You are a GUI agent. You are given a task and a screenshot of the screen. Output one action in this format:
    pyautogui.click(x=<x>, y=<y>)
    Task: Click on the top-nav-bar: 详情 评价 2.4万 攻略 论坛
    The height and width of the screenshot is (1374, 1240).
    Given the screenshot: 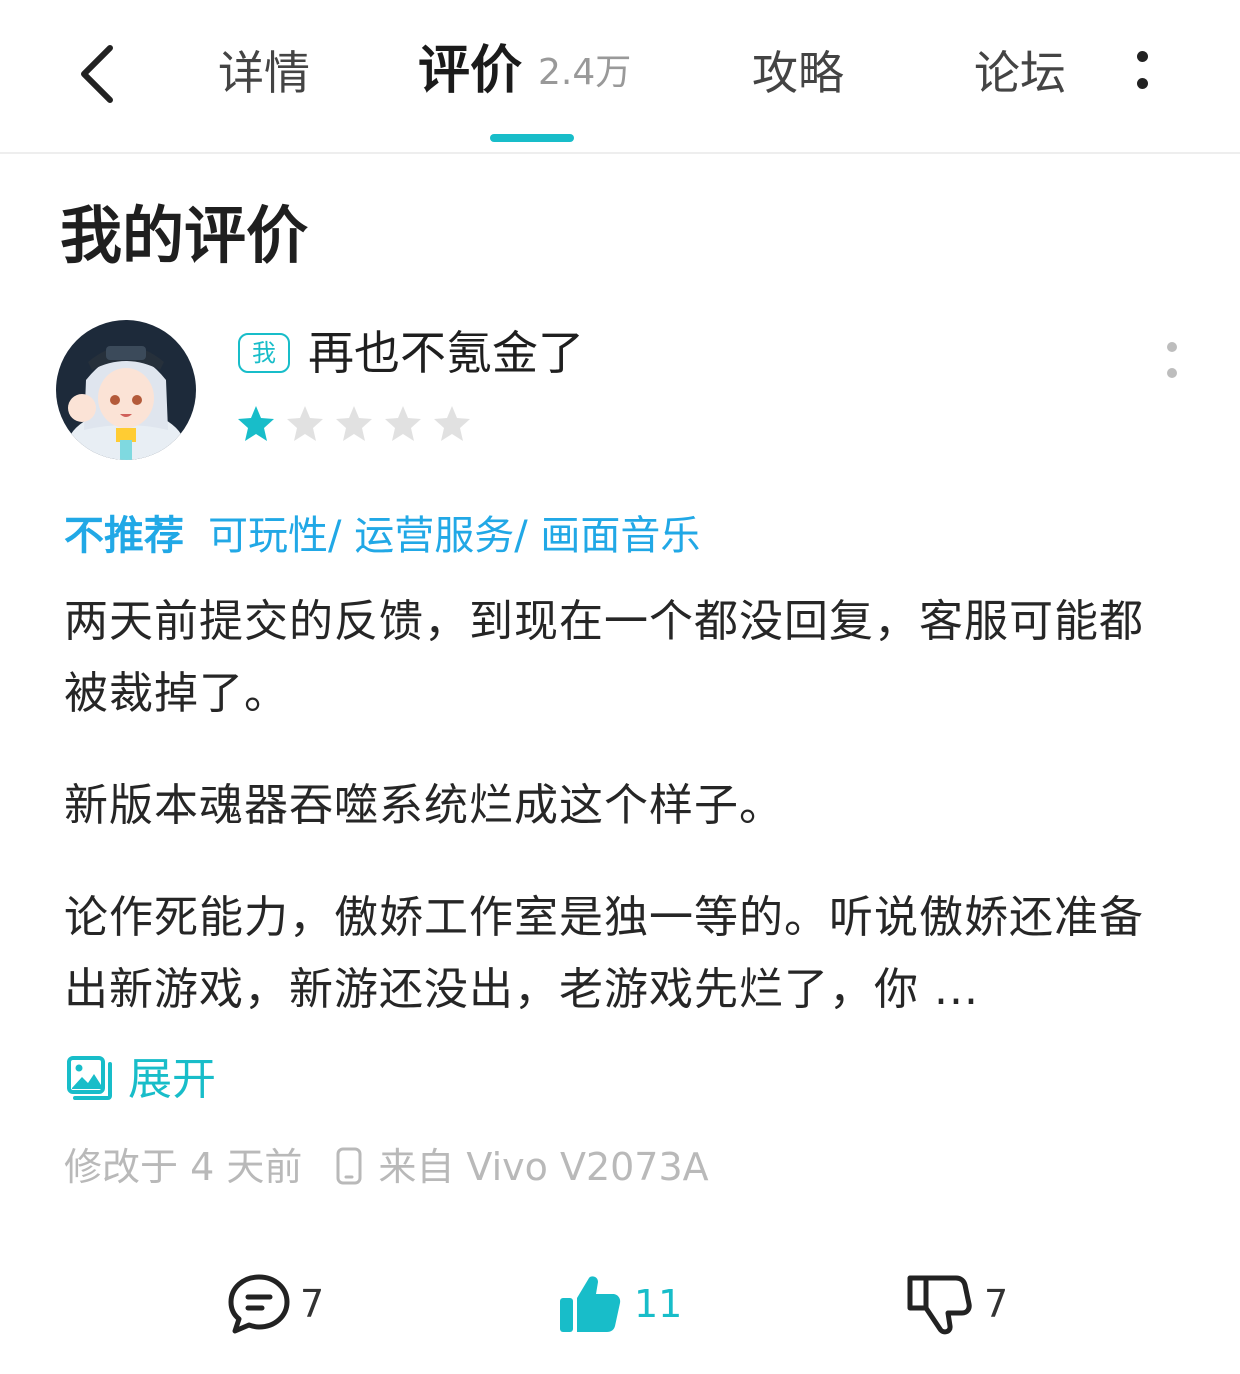 What is the action you would take?
    pyautogui.click(x=620, y=77)
    